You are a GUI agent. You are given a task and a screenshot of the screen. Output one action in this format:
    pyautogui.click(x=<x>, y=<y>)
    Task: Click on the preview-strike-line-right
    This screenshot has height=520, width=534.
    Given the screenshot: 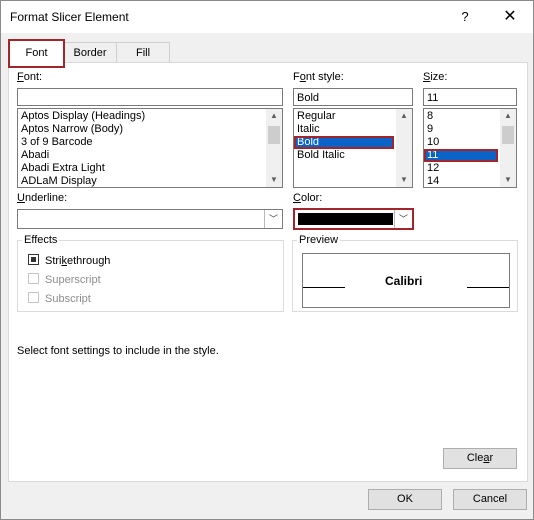 What is the action you would take?
    pyautogui.click(x=488, y=287)
    